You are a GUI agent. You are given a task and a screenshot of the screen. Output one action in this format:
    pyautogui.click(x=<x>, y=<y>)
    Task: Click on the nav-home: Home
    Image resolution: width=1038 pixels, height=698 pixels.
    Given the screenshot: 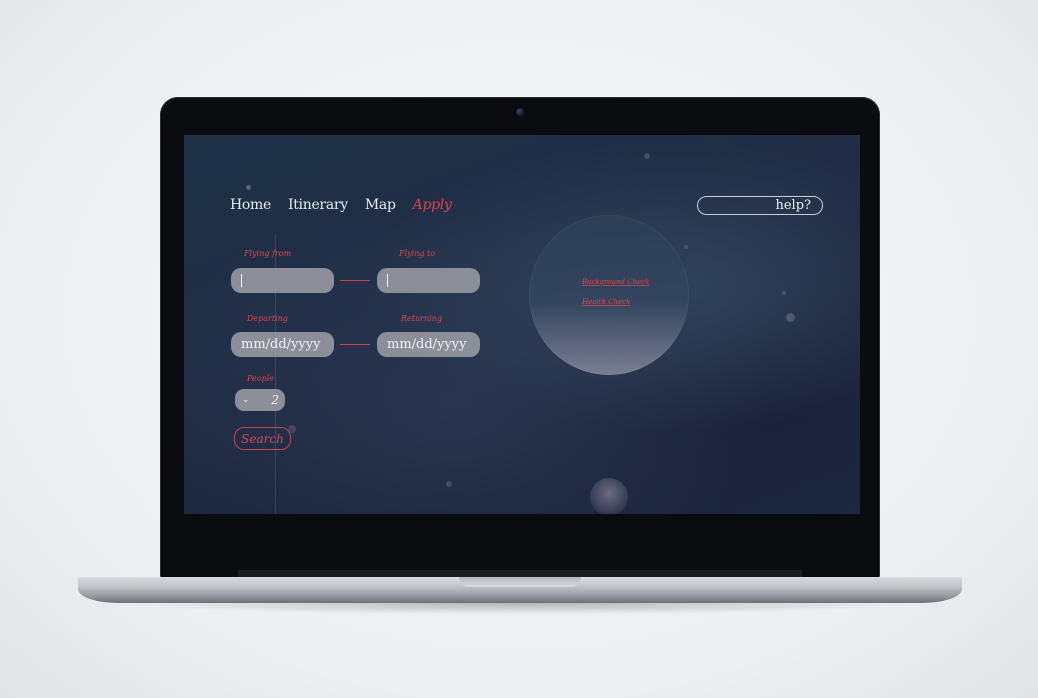 What is the action you would take?
    pyautogui.click(x=250, y=205)
    